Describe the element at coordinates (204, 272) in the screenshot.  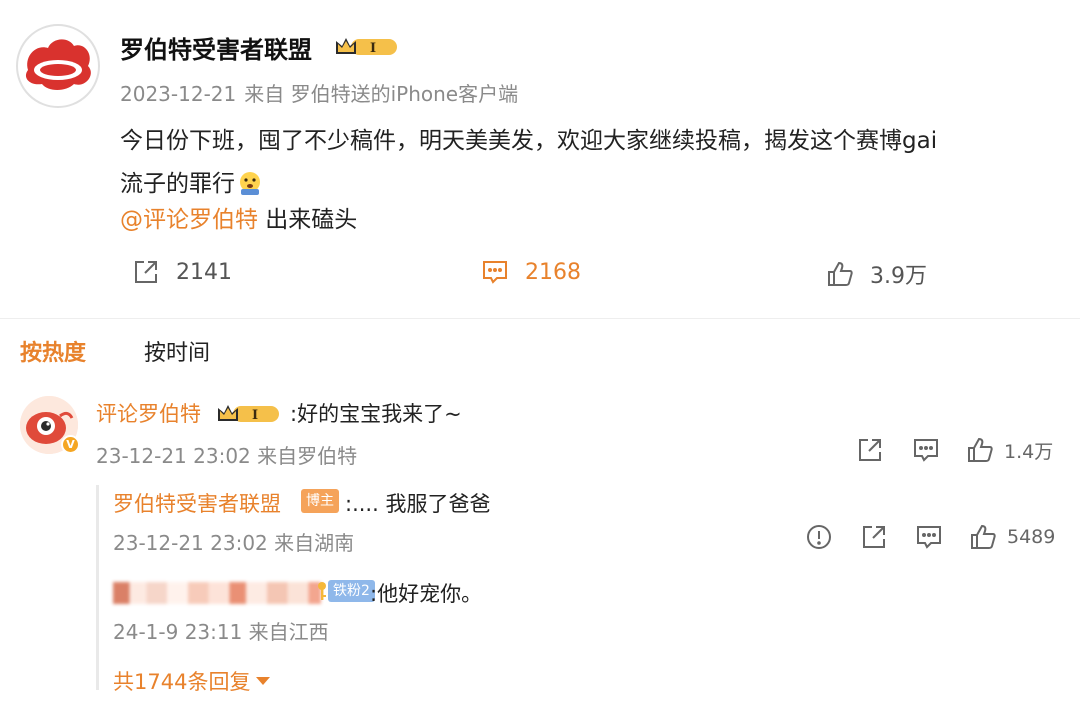
I see `repost-count: 2141` at that location.